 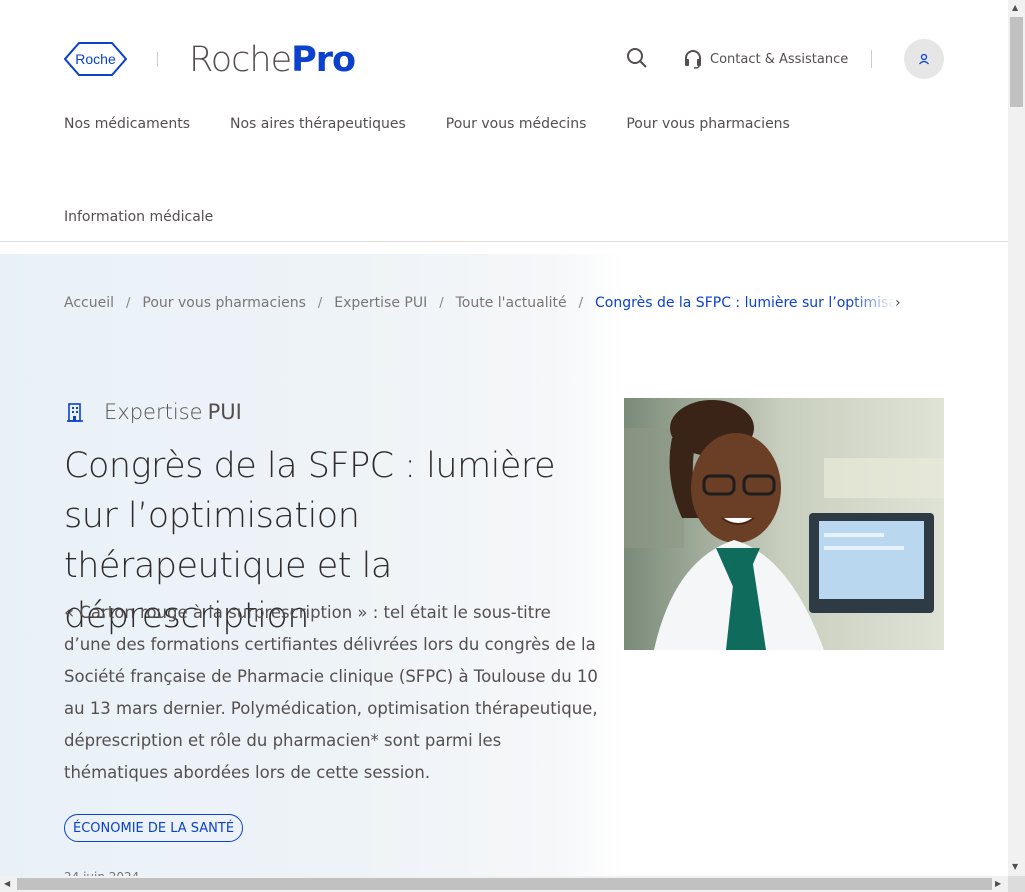 What do you see at coordinates (380, 303) in the screenshot?
I see `breadcrumb-expertise-pui: Expertise PUI` at bounding box center [380, 303].